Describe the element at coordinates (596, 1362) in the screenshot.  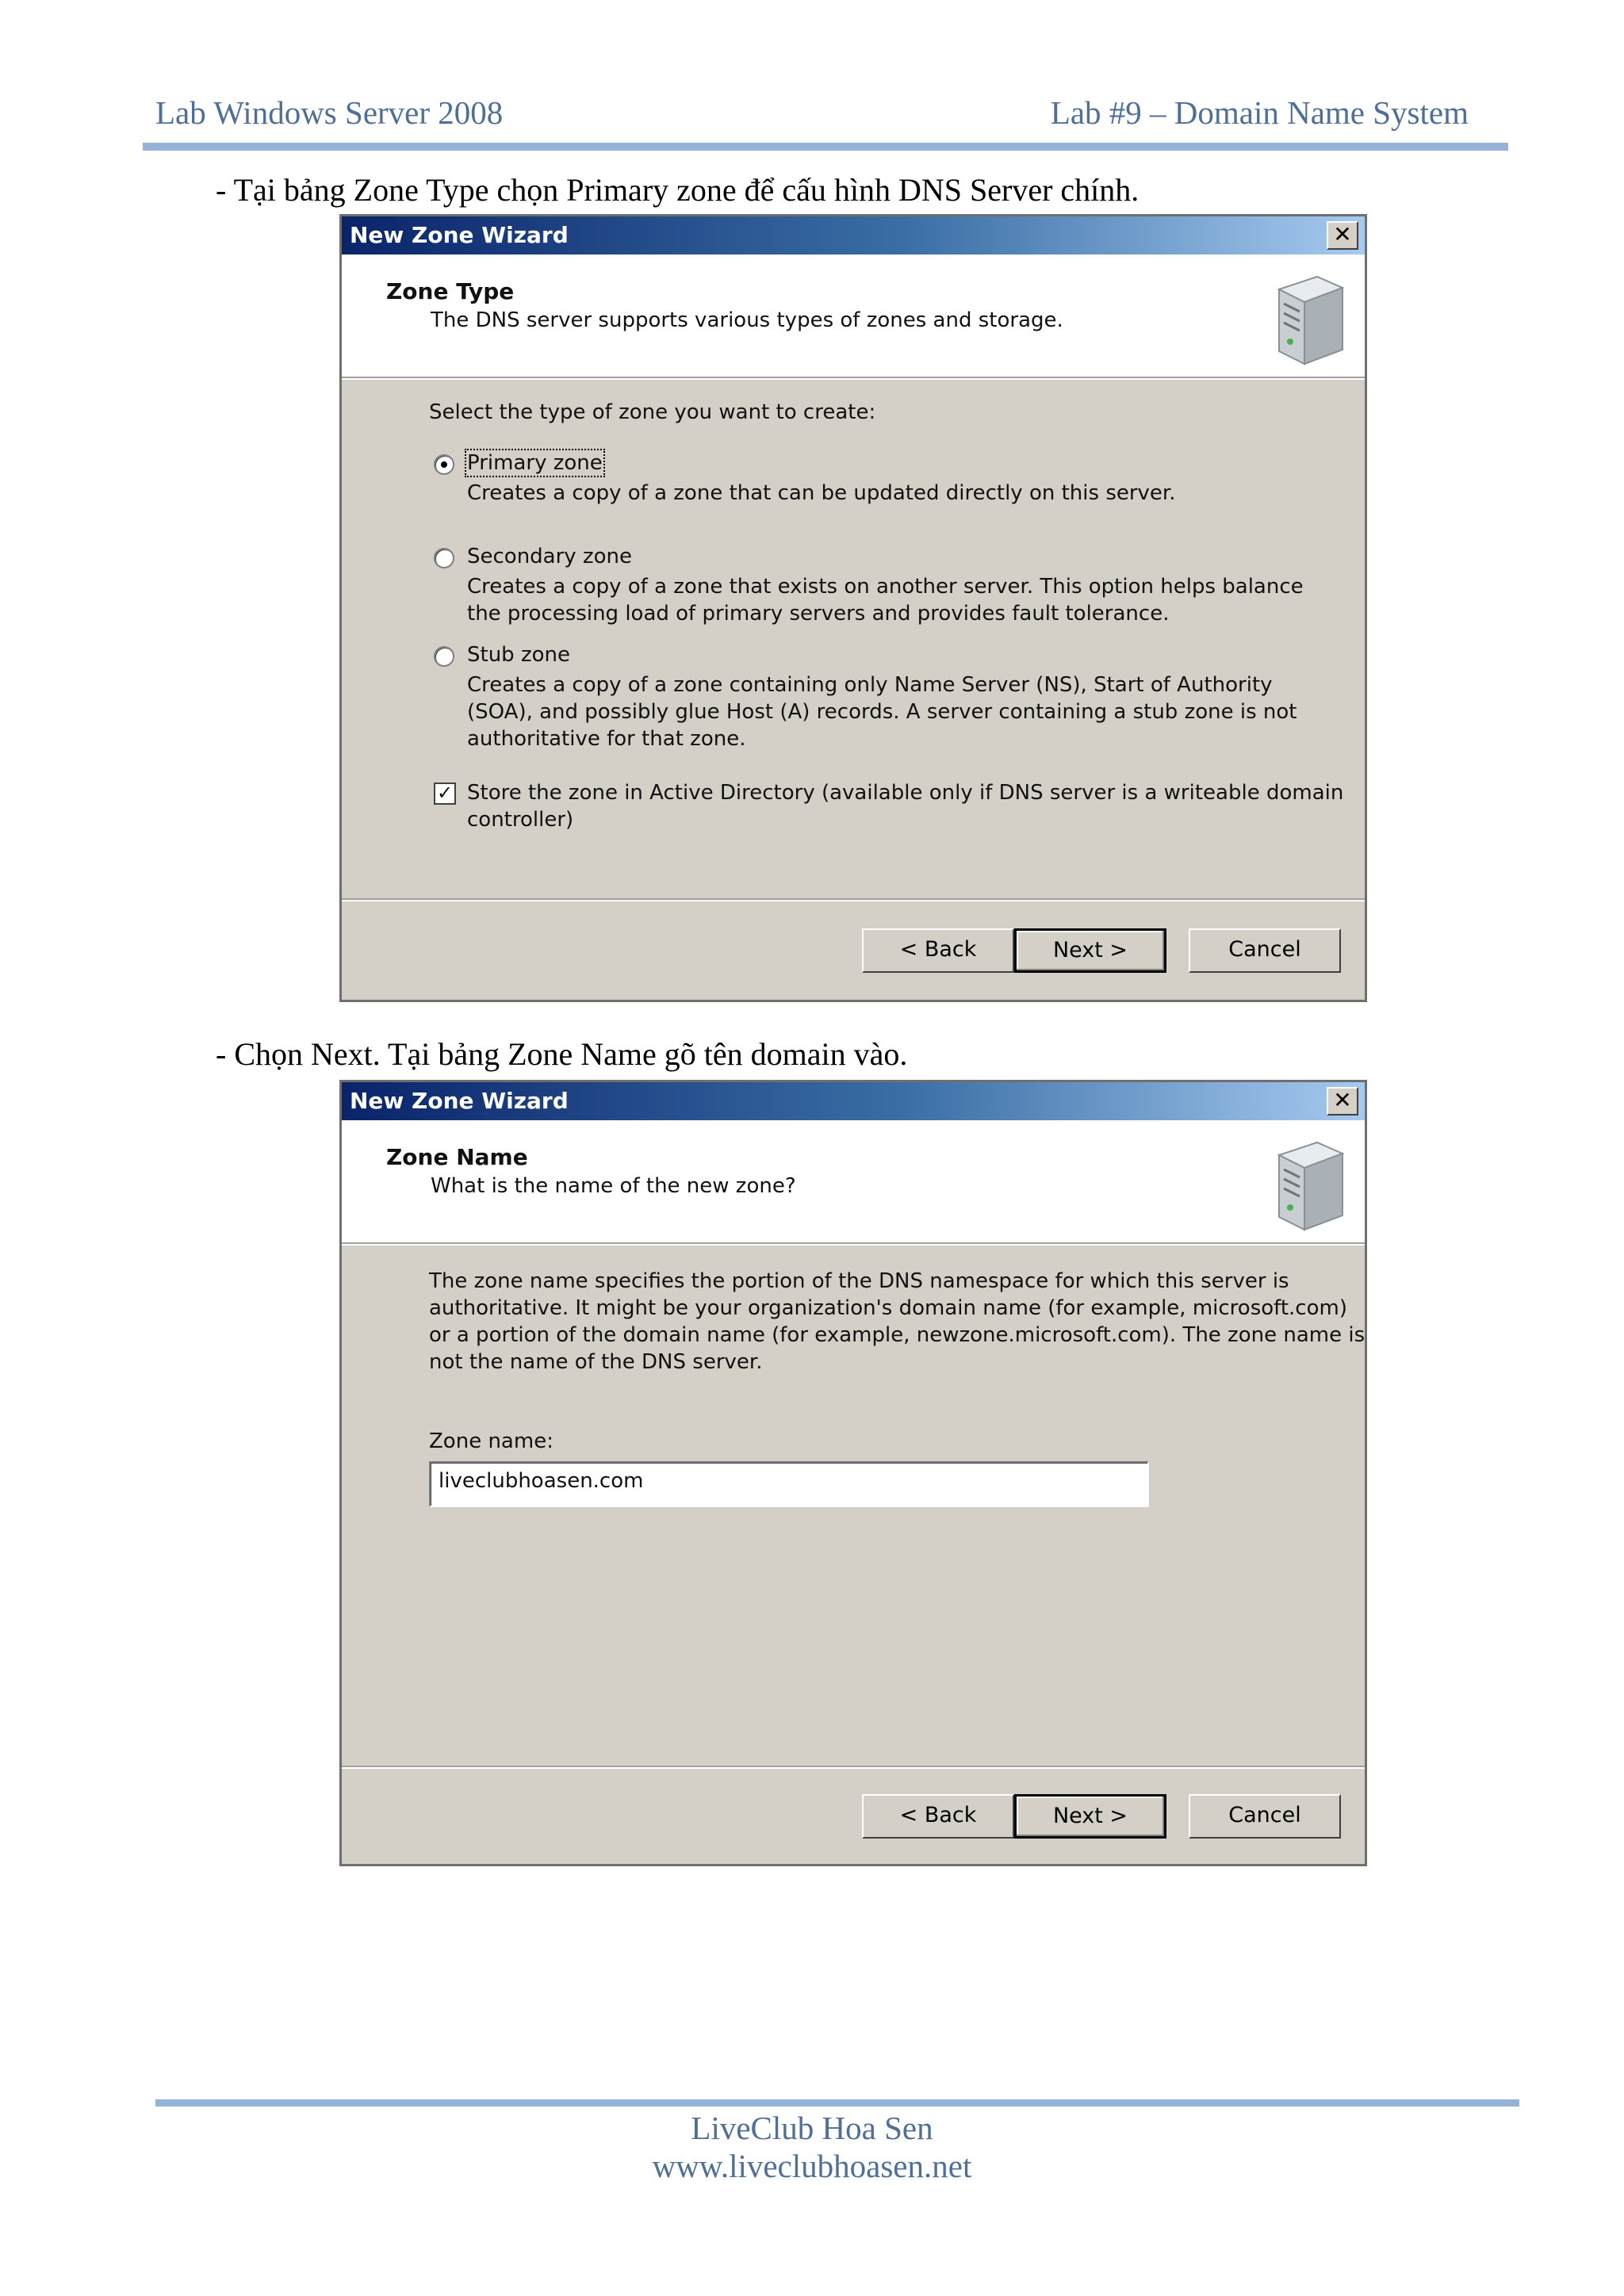
I see `zone-name-desc-line4: not the name of the DNS server.` at that location.